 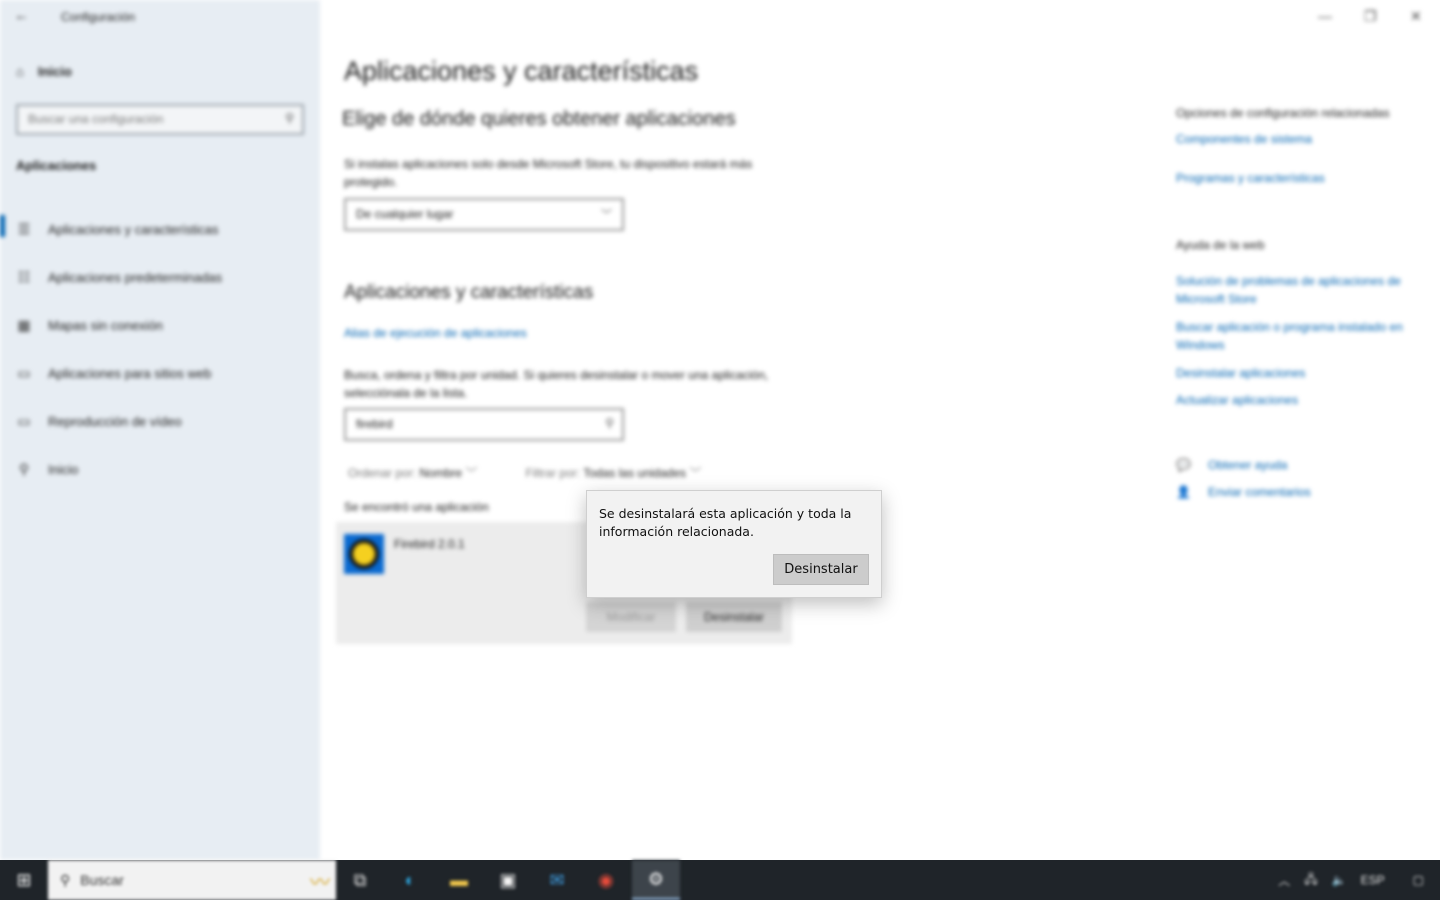 What do you see at coordinates (1301, 465) in the screenshot?
I see `get-help-link: 💬 Obtener ayuda` at bounding box center [1301, 465].